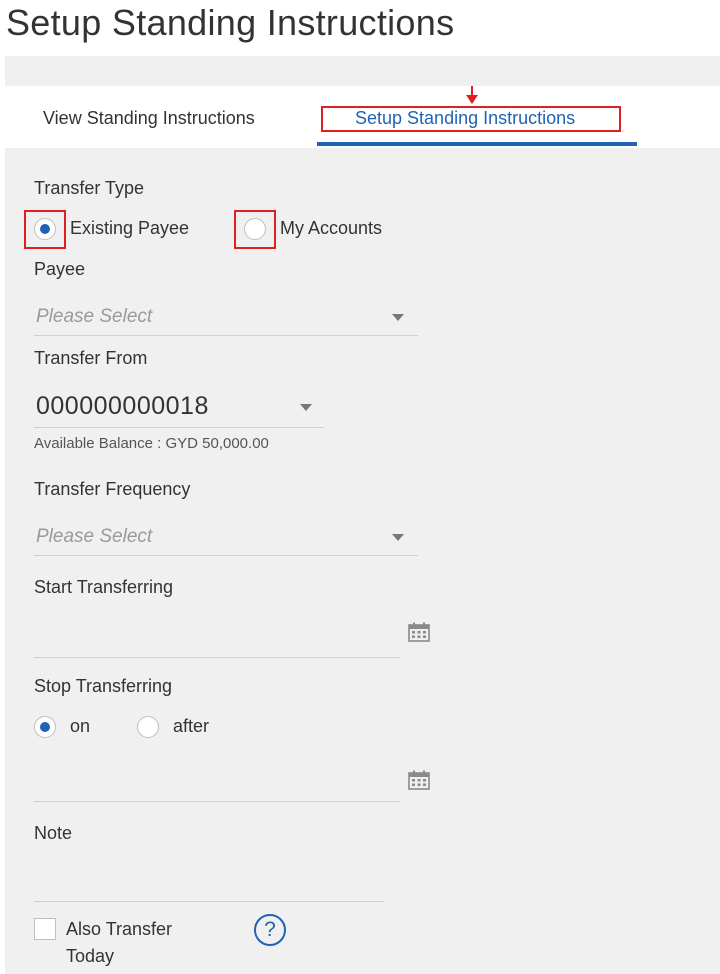 This screenshot has height=974, width=720. What do you see at coordinates (122, 406) in the screenshot?
I see `transfer-from-value: 000000000018` at bounding box center [122, 406].